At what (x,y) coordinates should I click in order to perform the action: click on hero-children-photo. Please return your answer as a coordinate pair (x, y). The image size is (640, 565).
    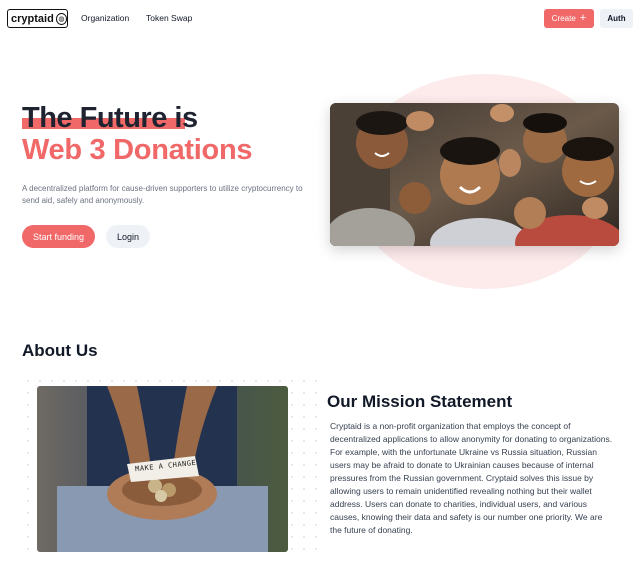
    Looking at the image, I should click on (474, 174).